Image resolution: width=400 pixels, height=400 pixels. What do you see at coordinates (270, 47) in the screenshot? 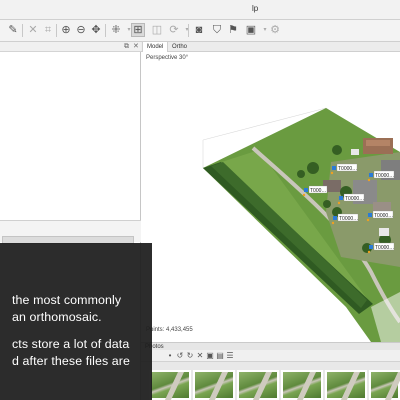
I see `view-tabs: Model Ortho` at bounding box center [270, 47].